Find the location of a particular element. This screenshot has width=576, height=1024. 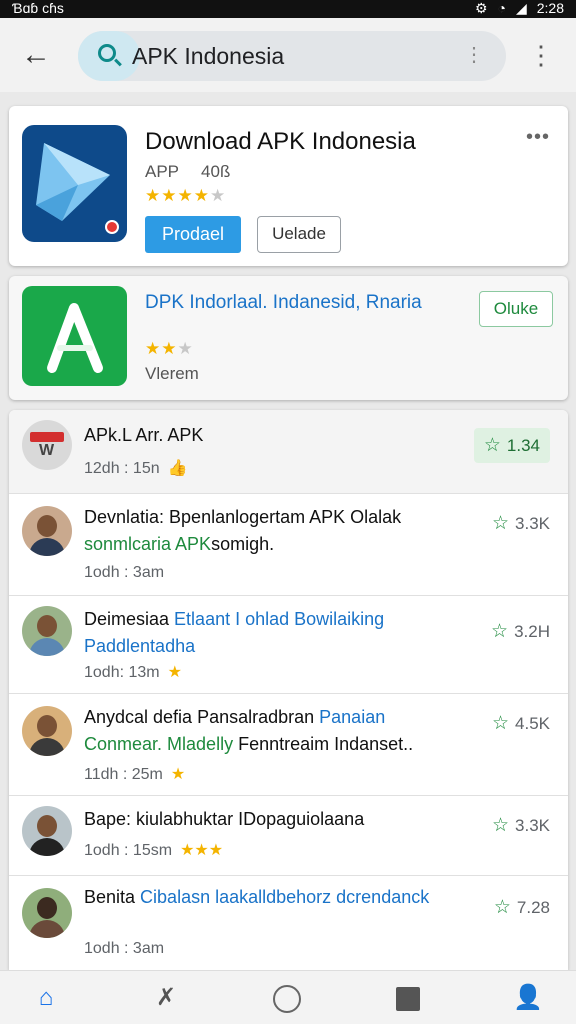

status-icons: ⚙ ◔ ◢ 2:28 is located at coordinates (519, 8).